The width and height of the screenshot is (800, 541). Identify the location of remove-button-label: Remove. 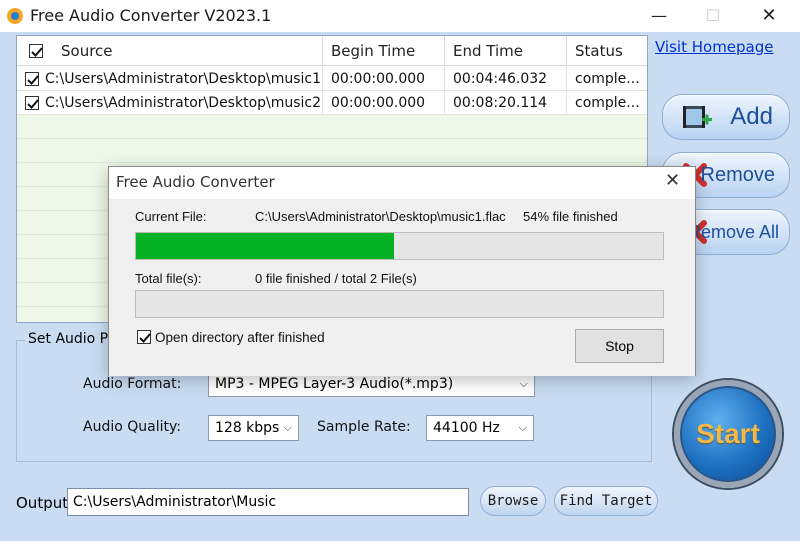
(737, 175).